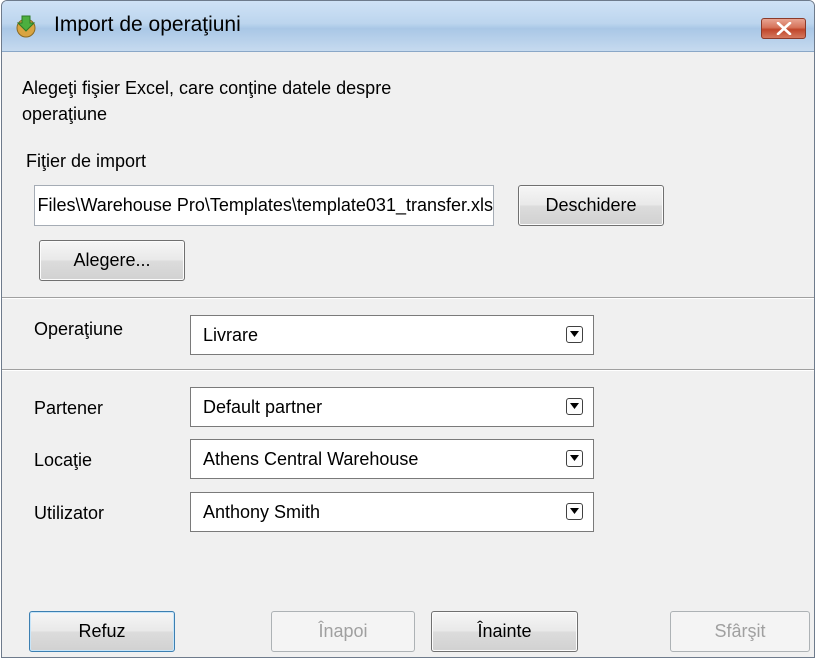 The image size is (821, 664). I want to click on user-value: Anthony Smith, so click(262, 512).